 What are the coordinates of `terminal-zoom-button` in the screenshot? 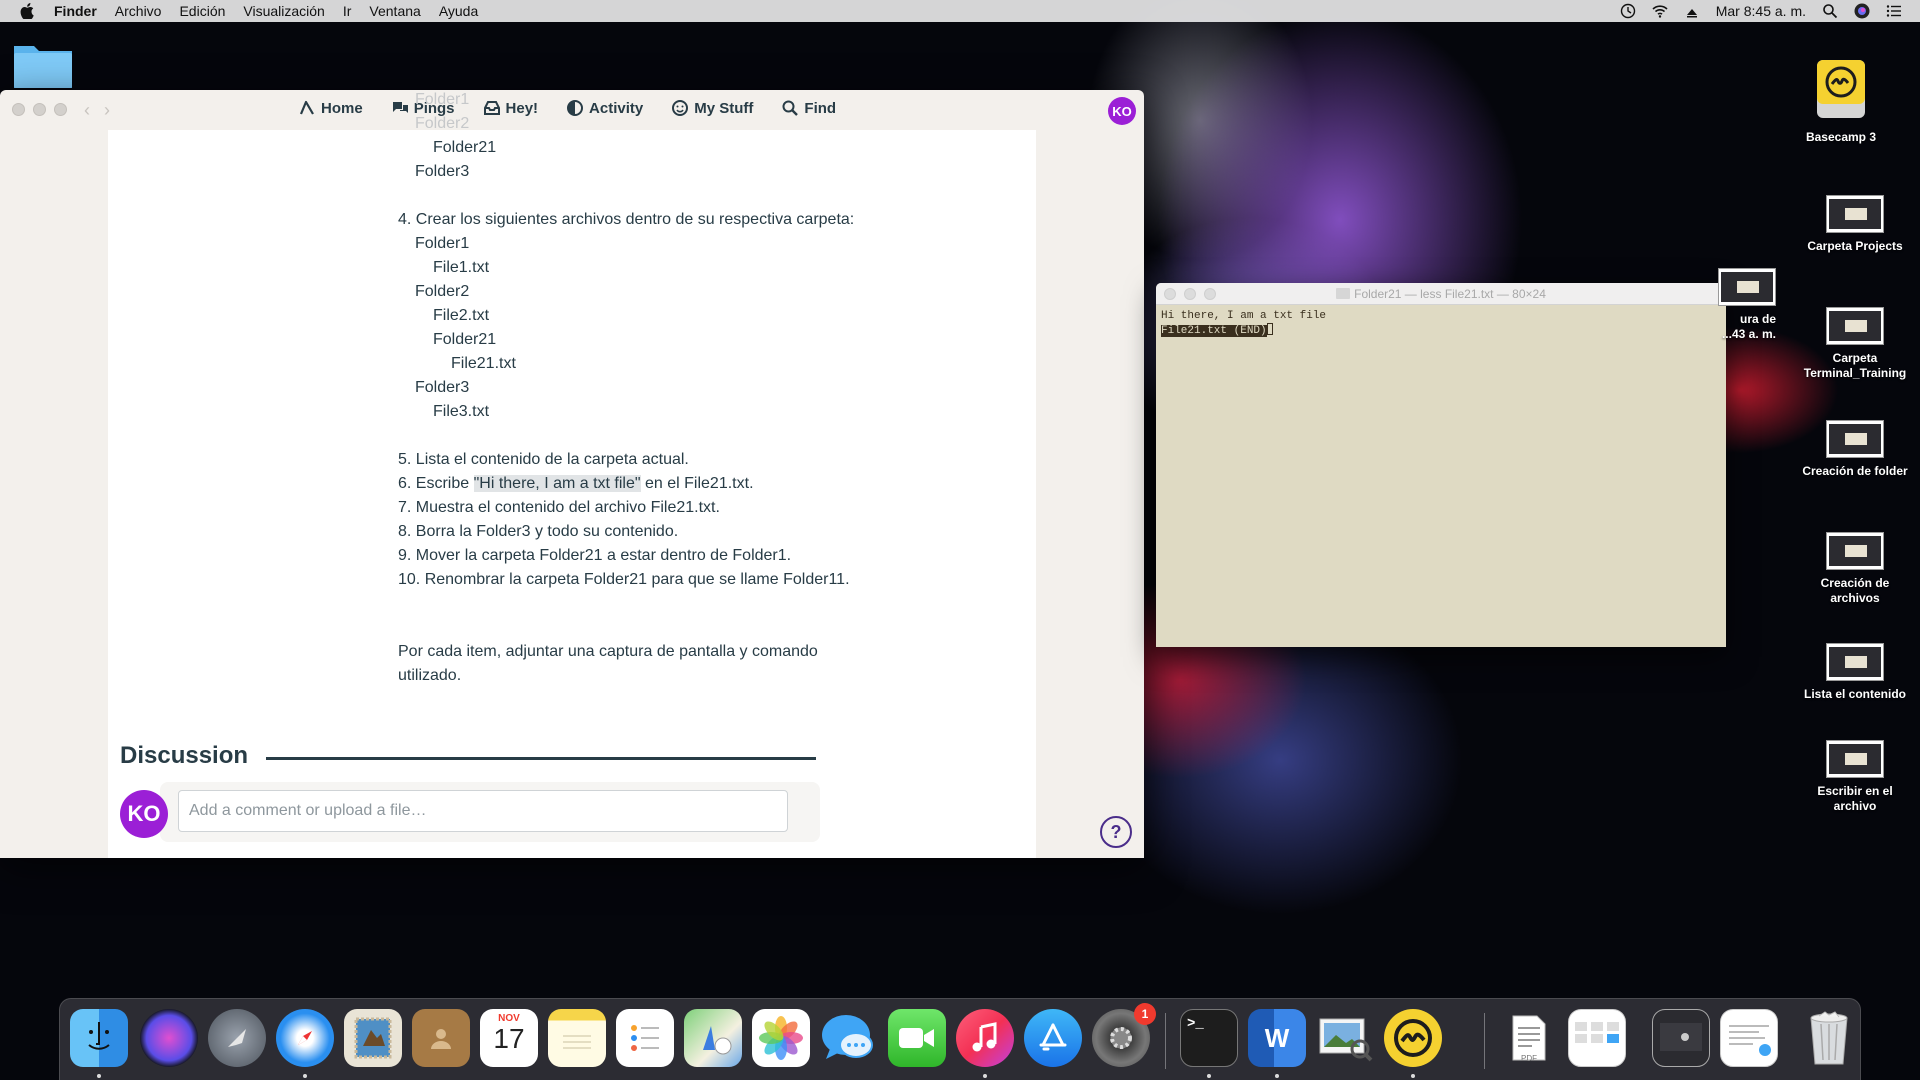 It's located at (1210, 294).